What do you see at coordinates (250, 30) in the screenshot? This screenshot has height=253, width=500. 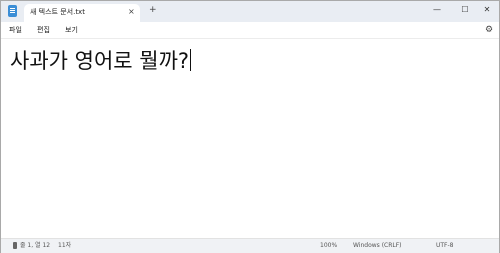 I see `menu-bar: 파일 편집 보기 ⚙` at bounding box center [250, 30].